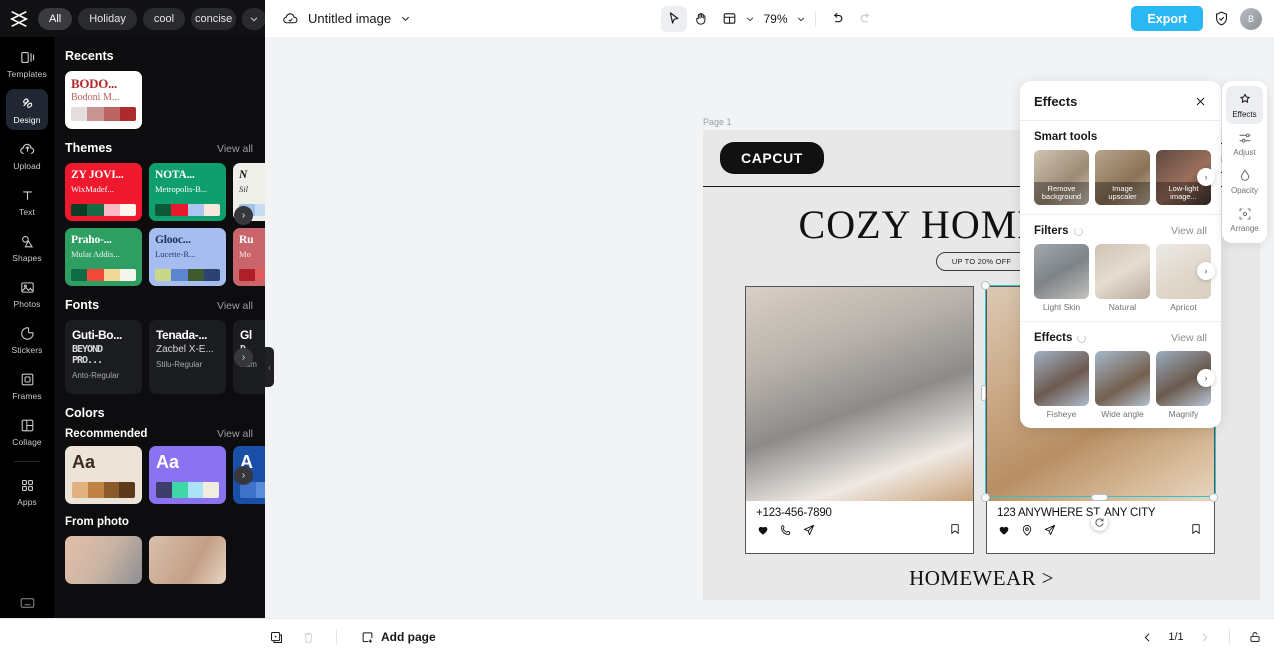 The width and height of the screenshot is (1274, 655). I want to click on themes-next-arrow: ›, so click(243, 215).